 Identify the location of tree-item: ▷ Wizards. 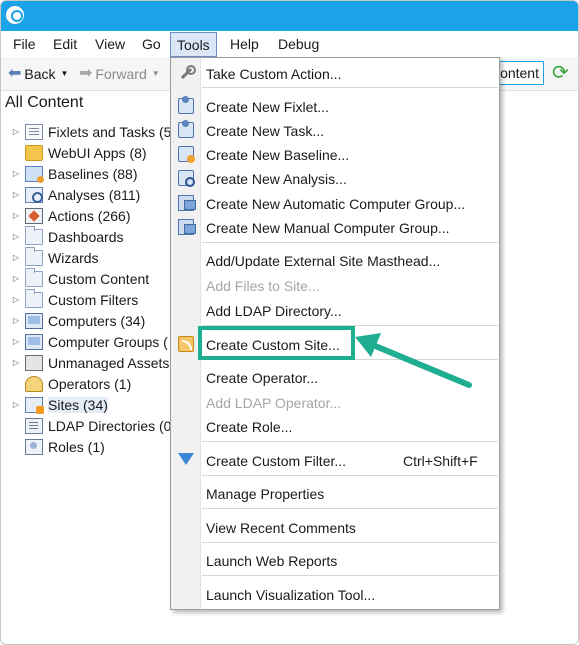
(94, 257).